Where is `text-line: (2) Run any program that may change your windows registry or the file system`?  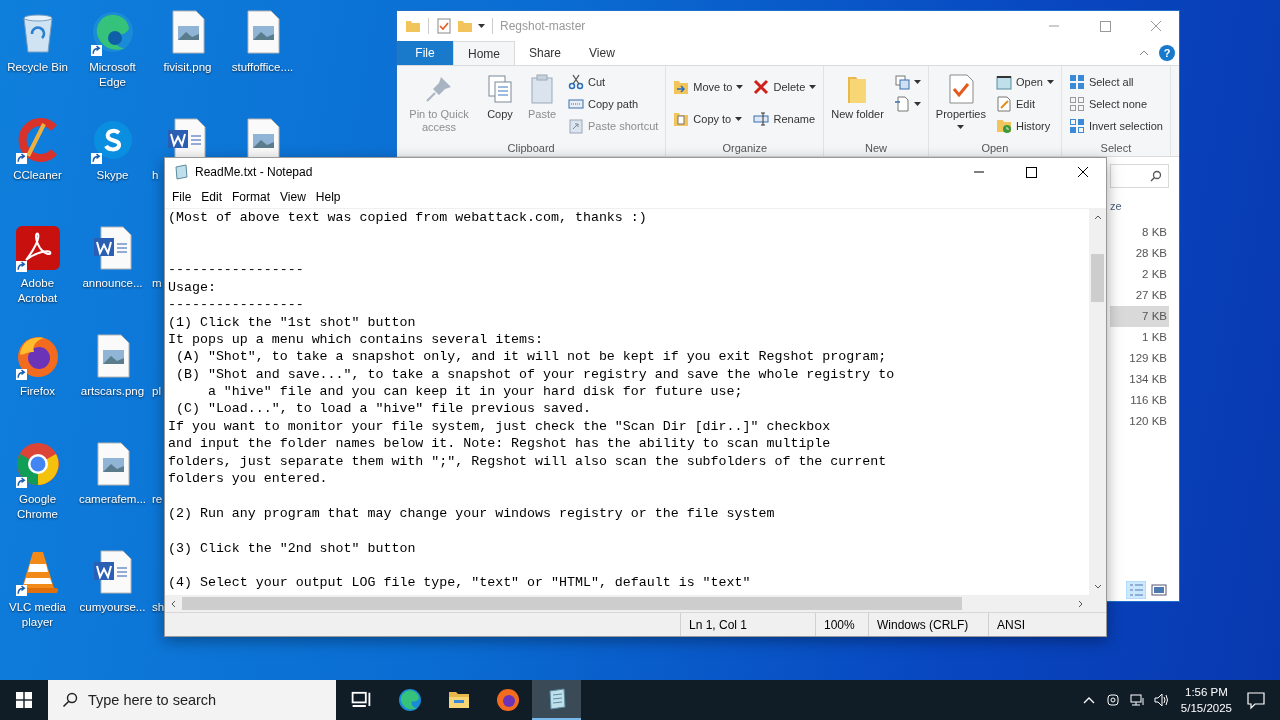 text-line: (2) Run any program that may change your windows registry or the file system is located at coordinates (471, 513).